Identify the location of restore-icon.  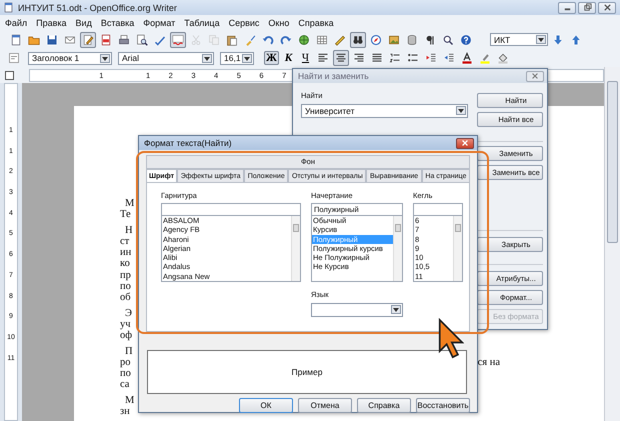
(587, 7).